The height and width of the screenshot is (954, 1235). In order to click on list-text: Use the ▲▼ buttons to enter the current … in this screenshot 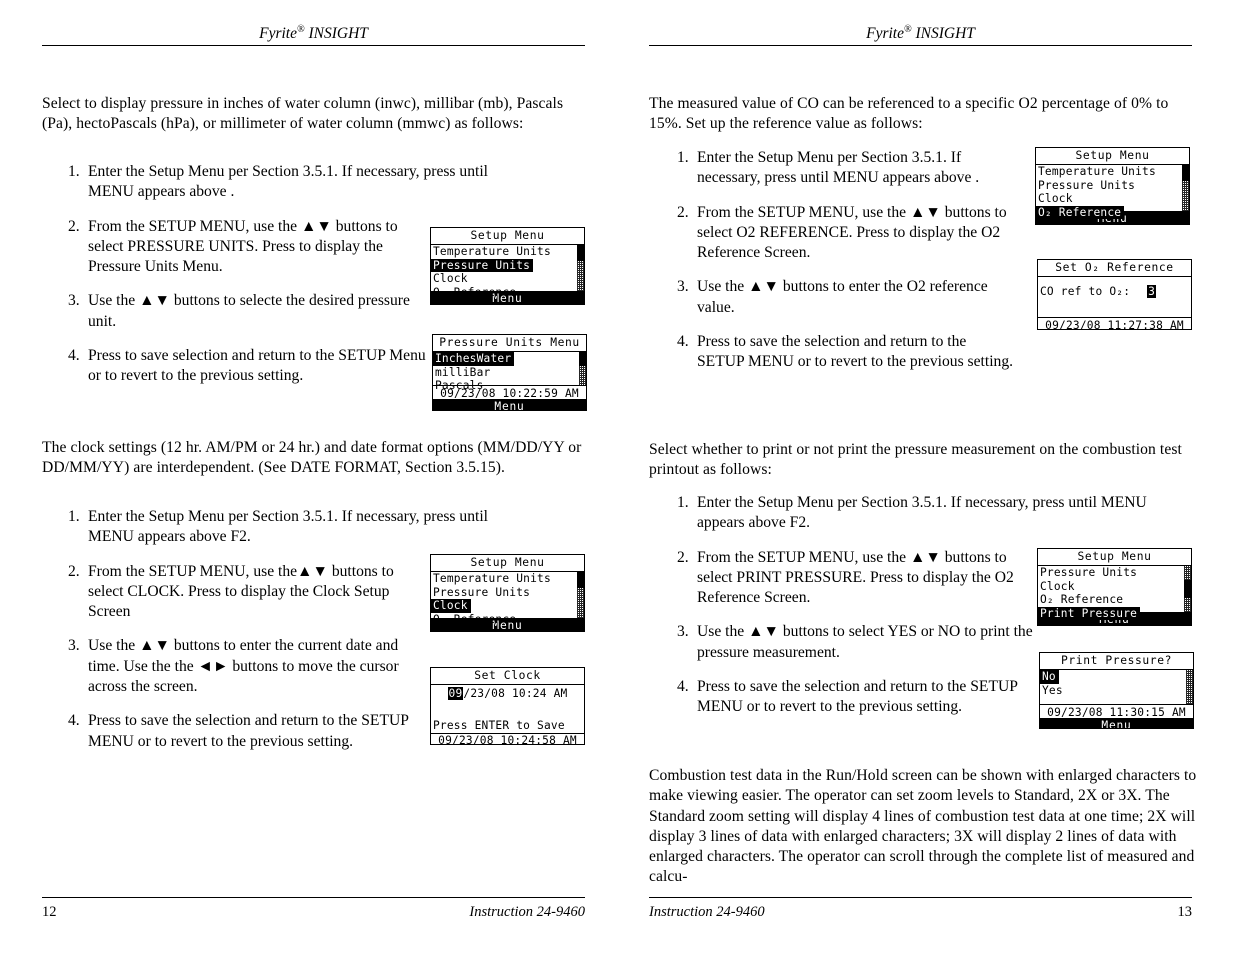, I will do `click(243, 666)`.